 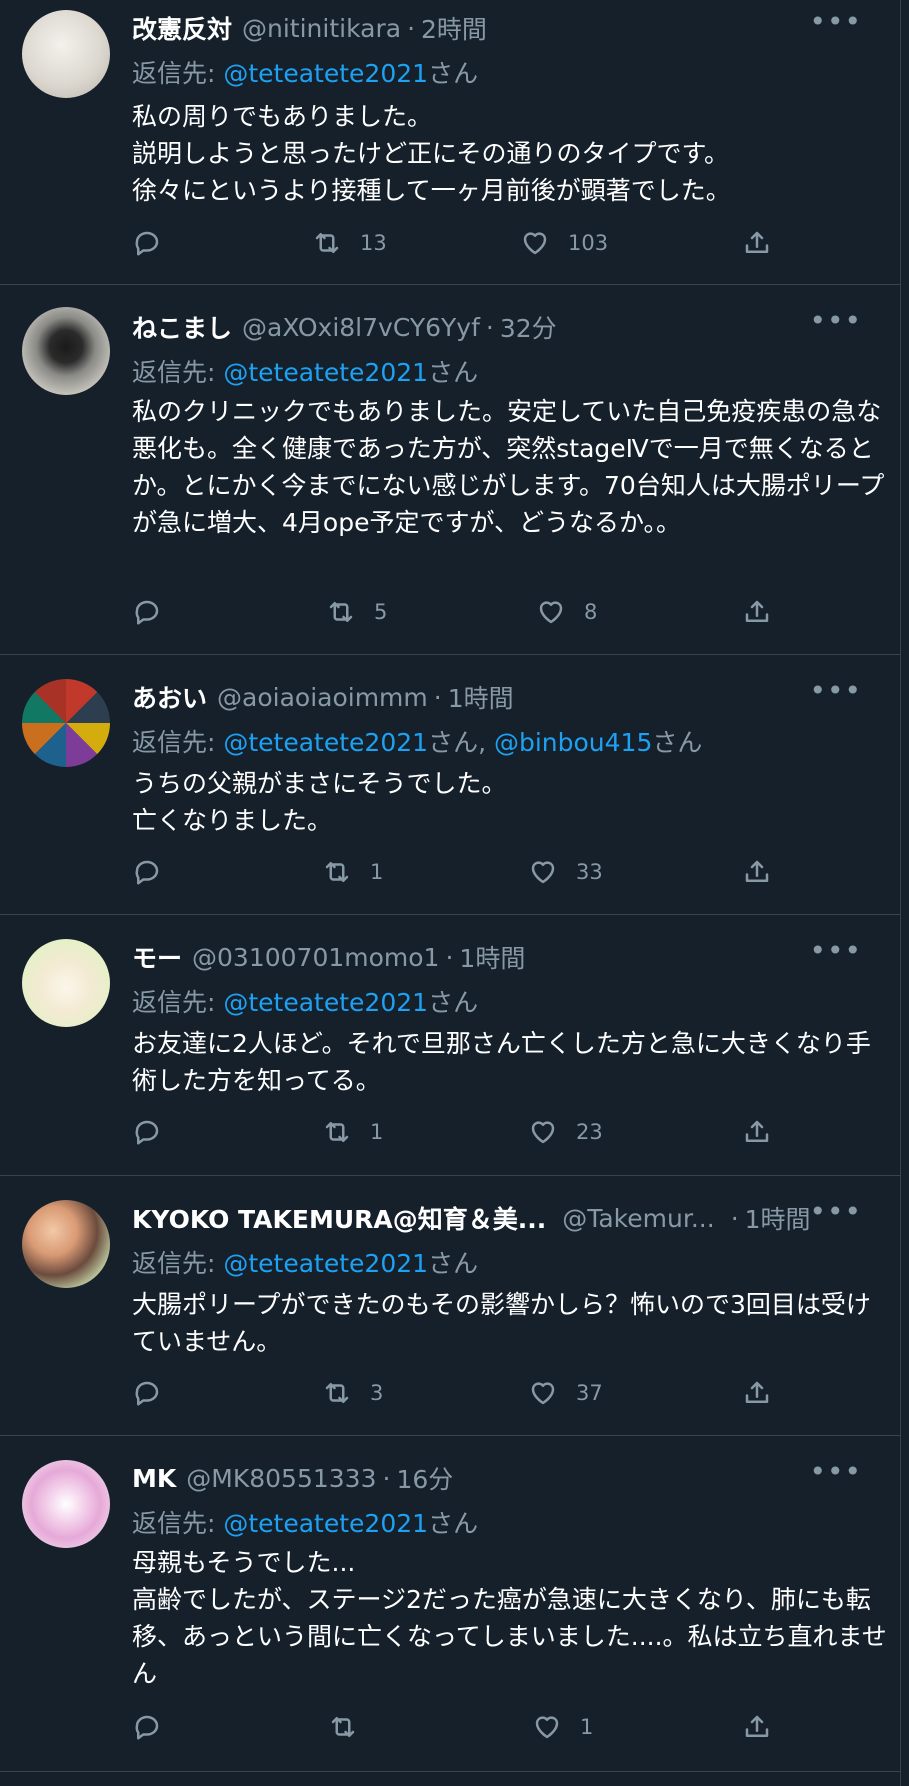 What do you see at coordinates (352, 1393) in the screenshot?
I see `retweet-button: 3` at bounding box center [352, 1393].